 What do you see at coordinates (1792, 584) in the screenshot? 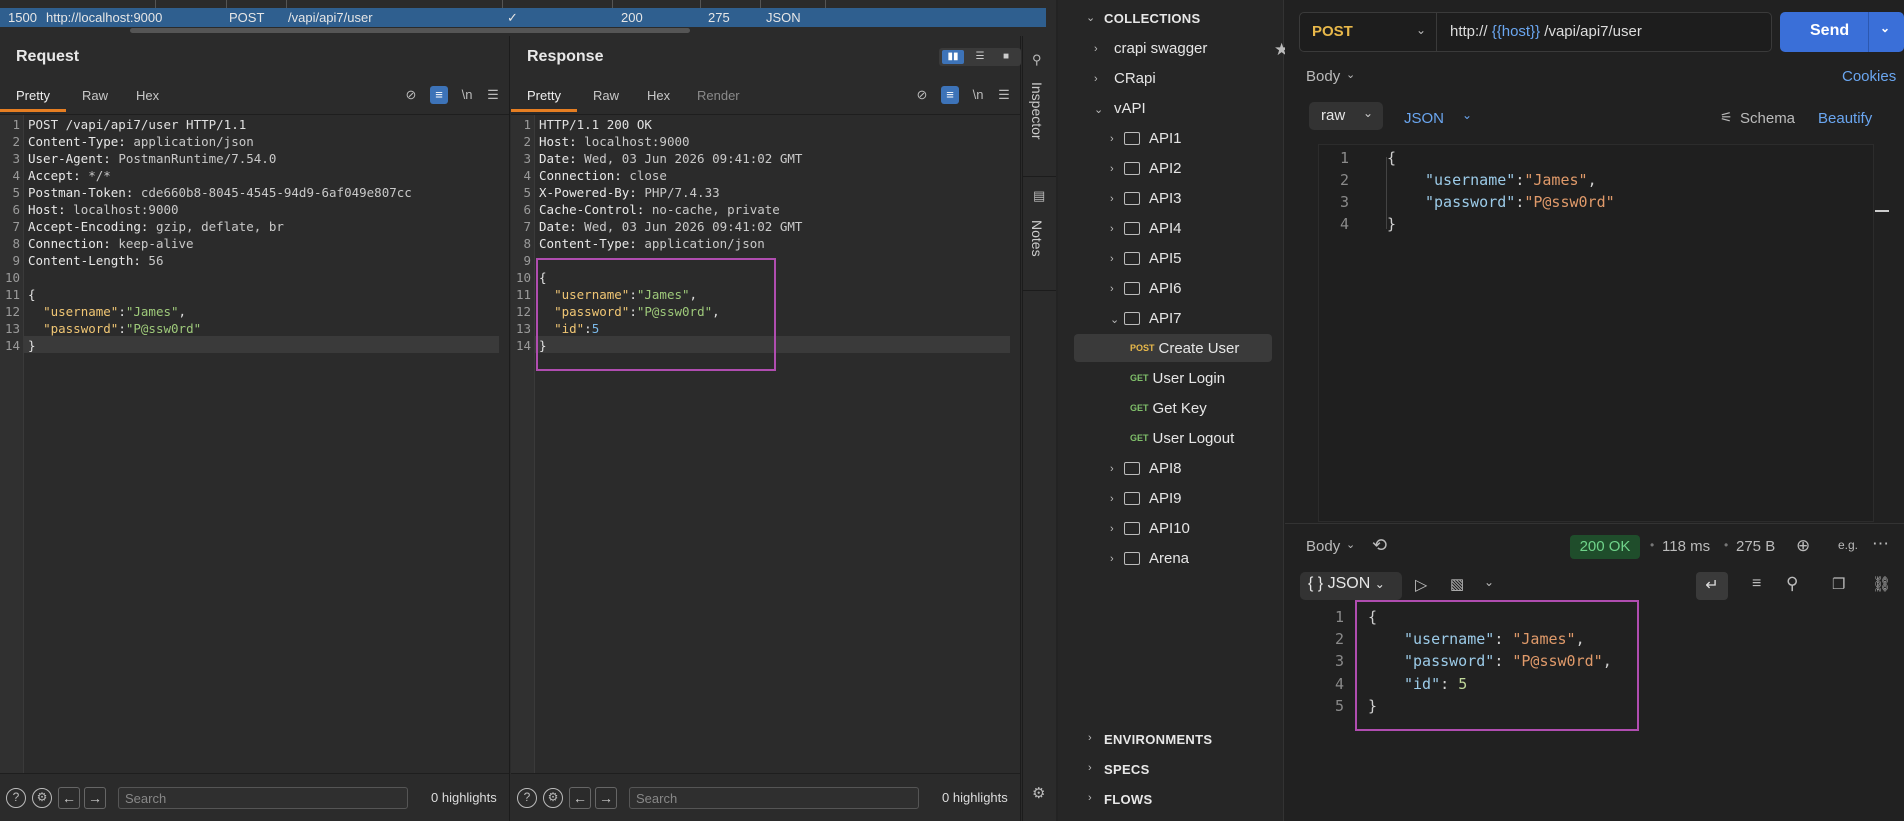
I see `search-icon: ⚲` at bounding box center [1792, 584].